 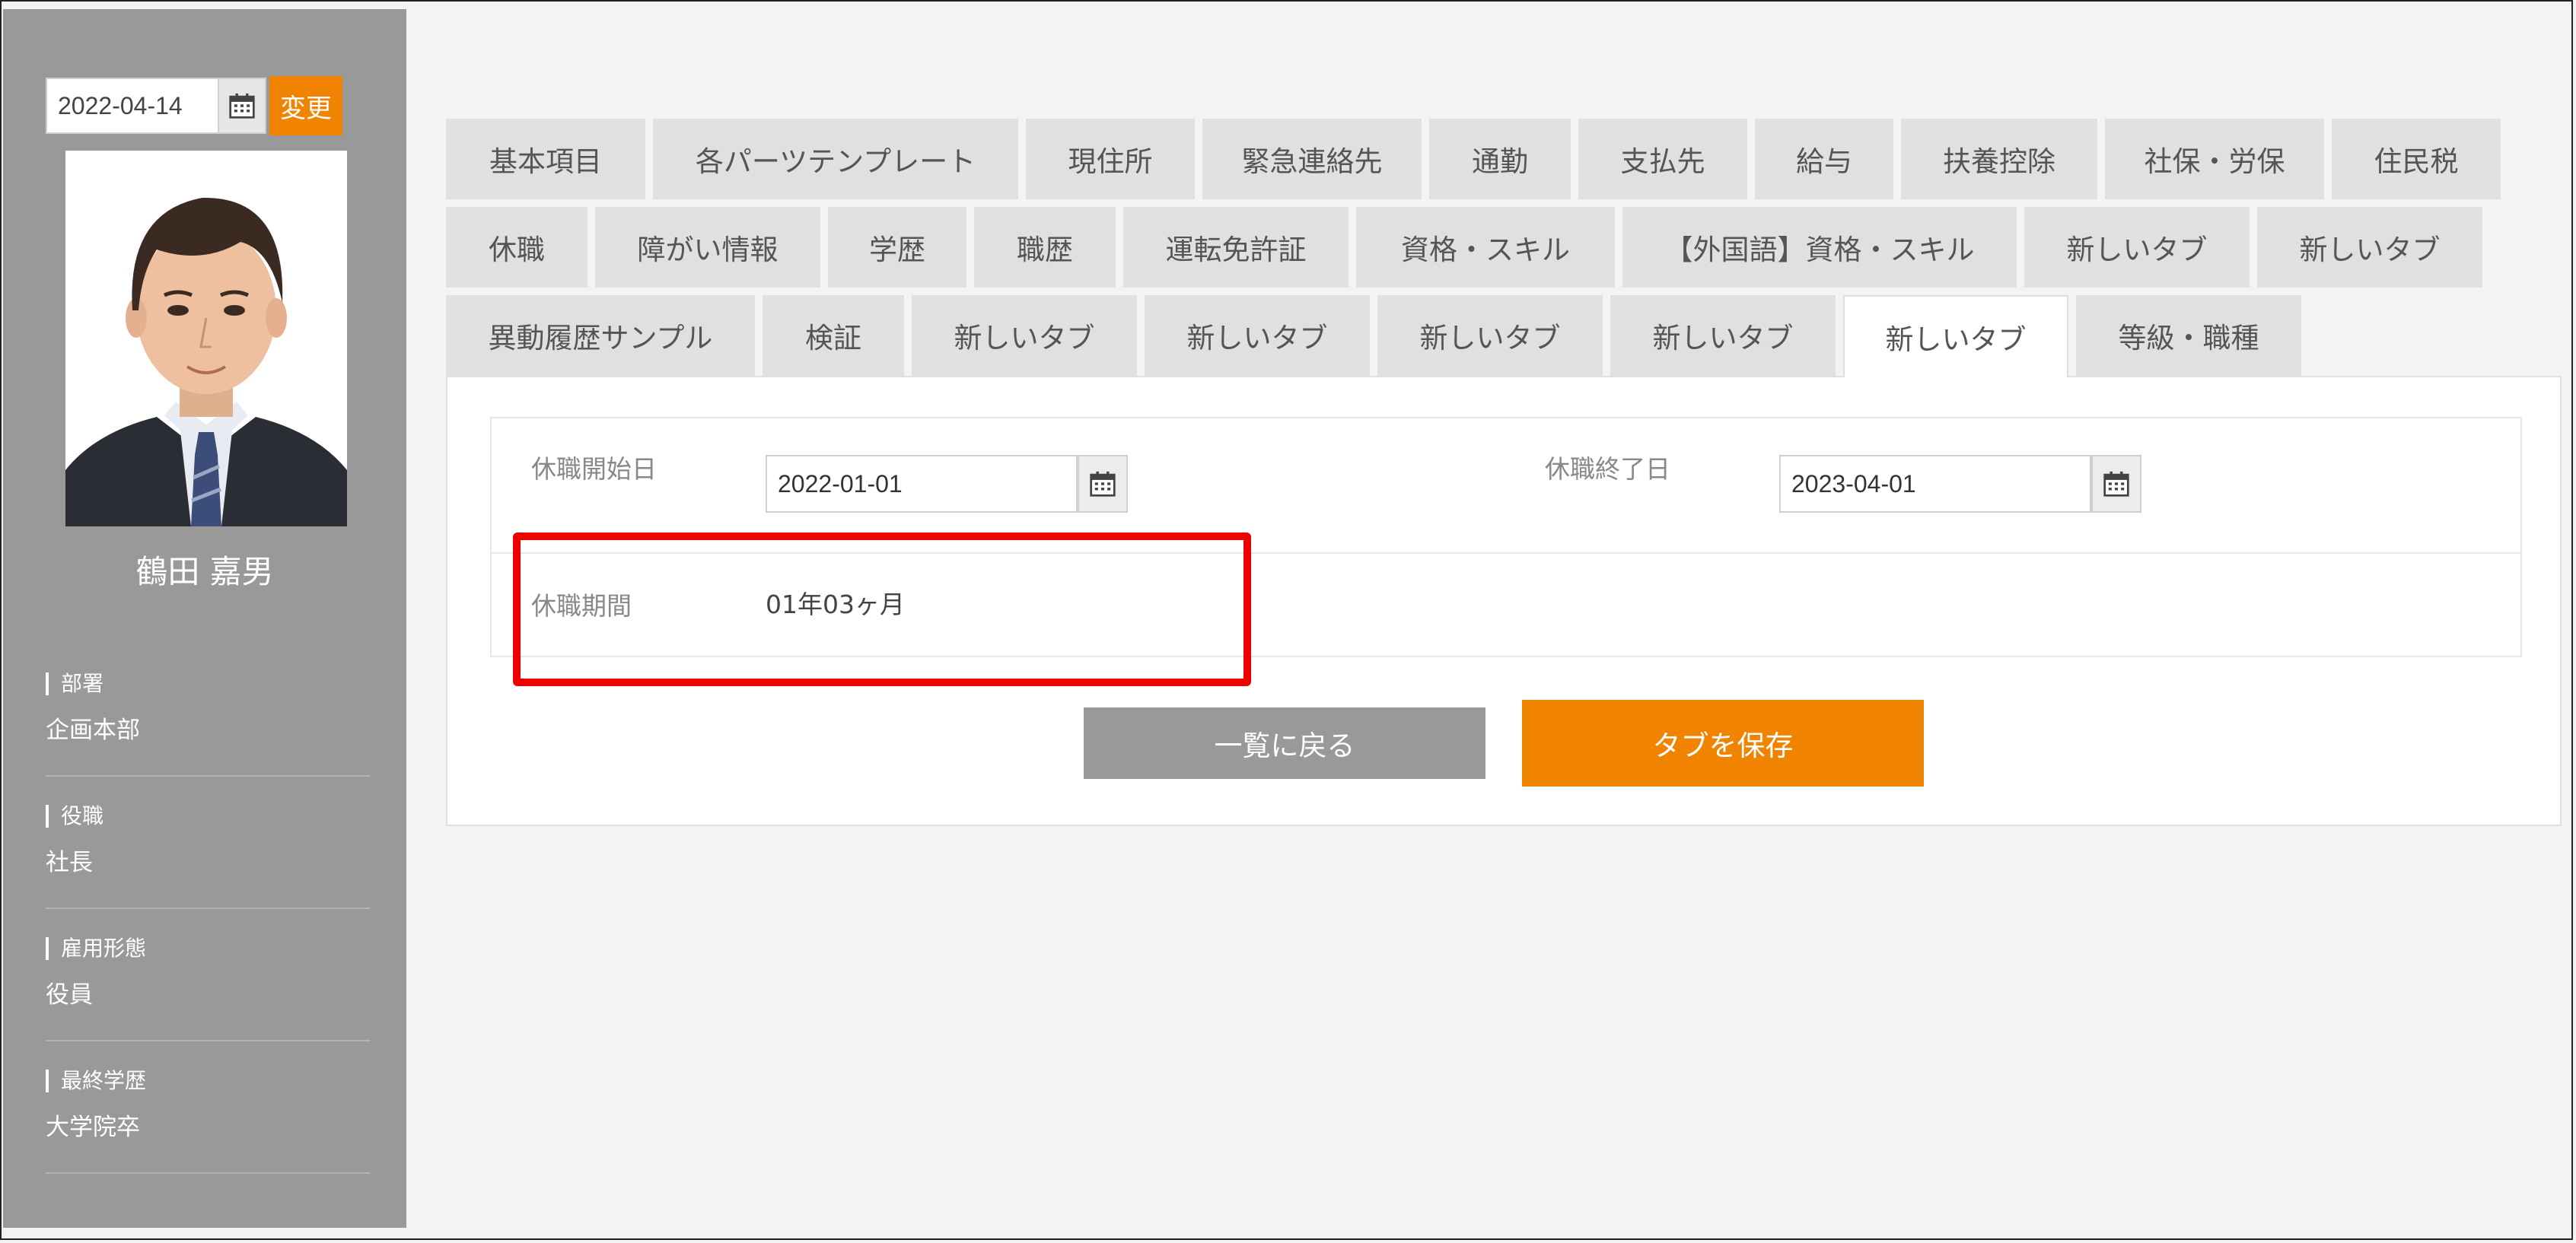 I want to click on tab-foreign-language-qualifications: 【外国語】資格・スキル, so click(x=1819, y=248).